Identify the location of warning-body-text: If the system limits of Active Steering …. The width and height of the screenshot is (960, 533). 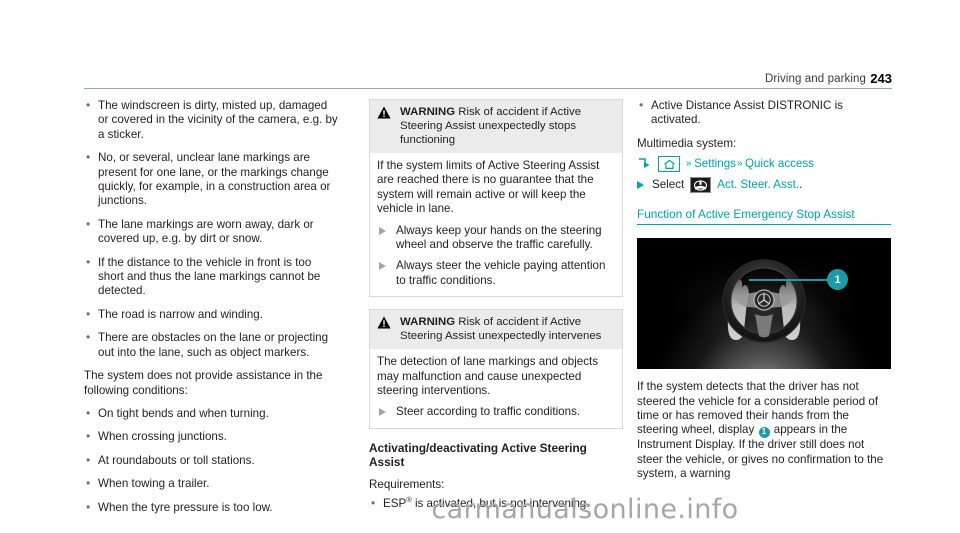
(488, 187).